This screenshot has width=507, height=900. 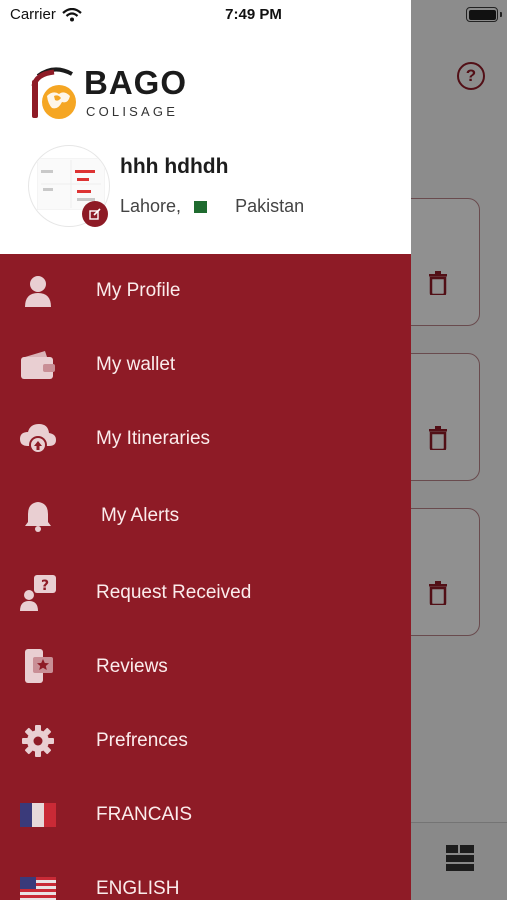 I want to click on edit-icon, so click(x=95, y=214).